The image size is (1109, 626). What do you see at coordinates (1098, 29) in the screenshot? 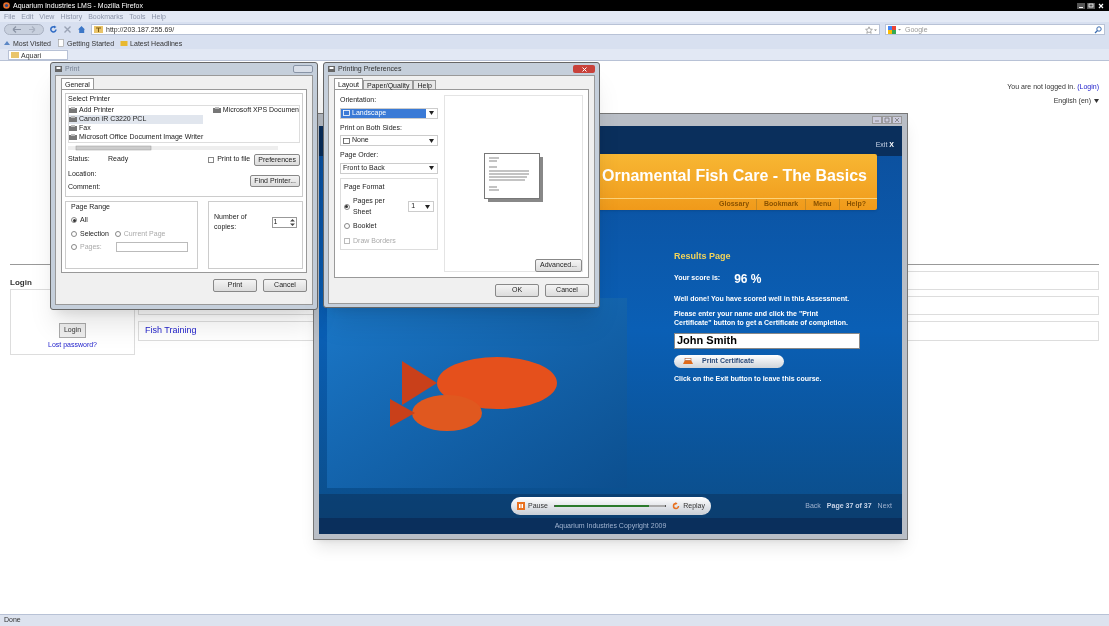
I see `search-icon` at bounding box center [1098, 29].